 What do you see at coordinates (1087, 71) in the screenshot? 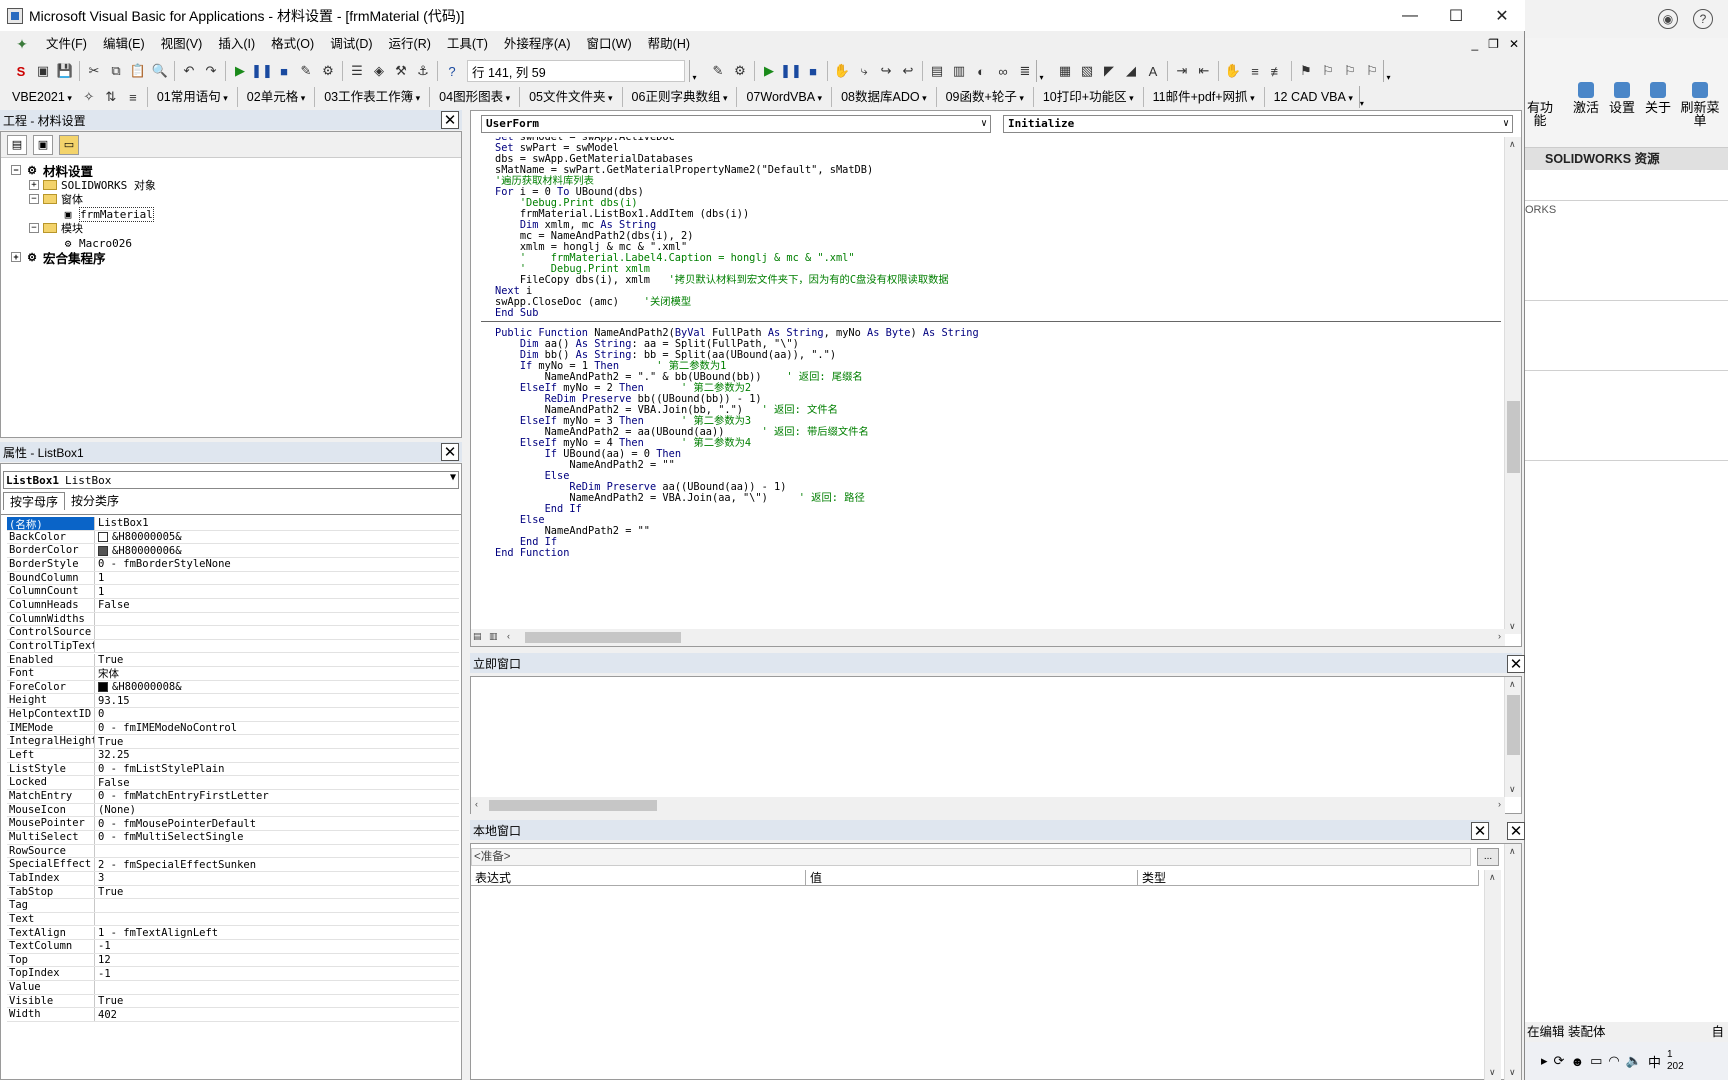
I see `list-constants-icon: ▧` at bounding box center [1087, 71].